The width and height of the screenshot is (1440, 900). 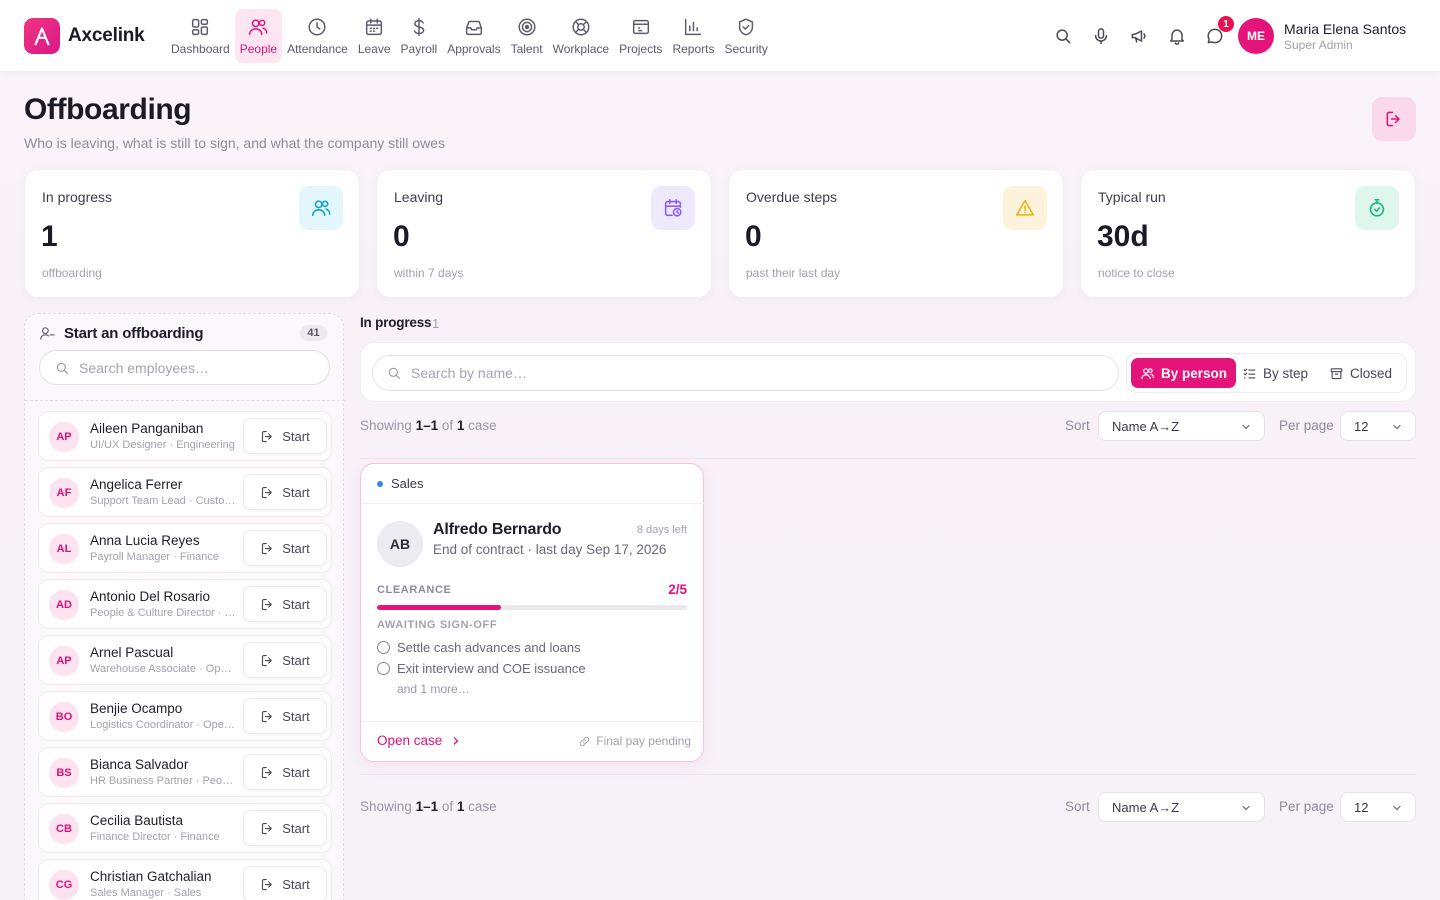 I want to click on avatar: AP, so click(x=64, y=437).